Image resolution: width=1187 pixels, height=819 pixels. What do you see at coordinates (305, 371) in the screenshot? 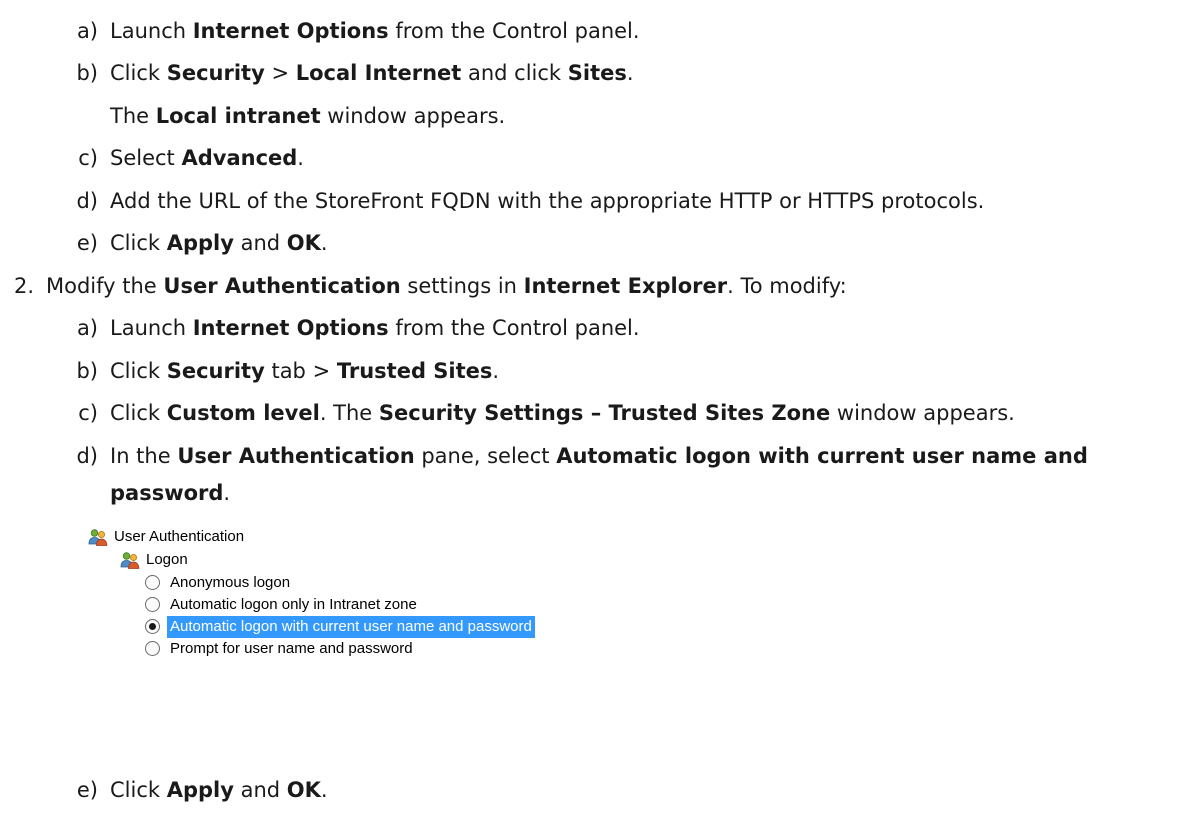
I see `step-text: Click Security tab > Trusted Sites.` at bounding box center [305, 371].